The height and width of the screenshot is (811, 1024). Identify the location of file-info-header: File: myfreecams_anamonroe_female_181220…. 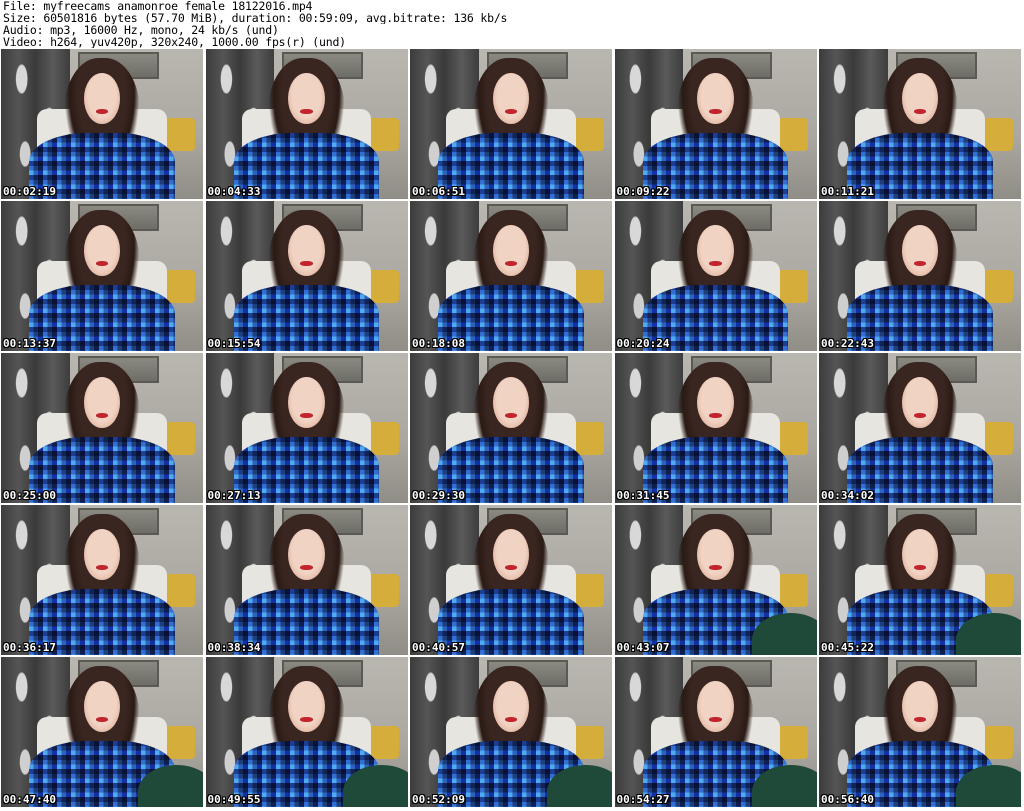
(512, 24).